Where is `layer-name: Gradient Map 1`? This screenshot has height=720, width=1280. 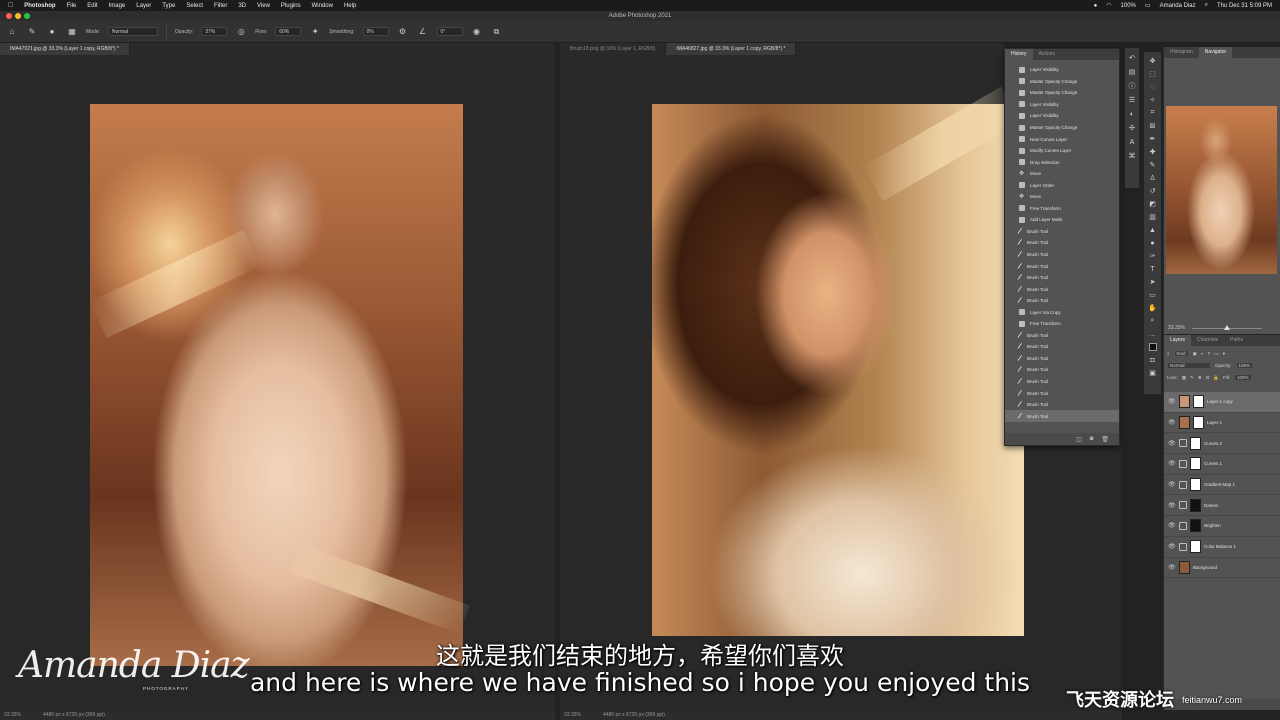 layer-name: Gradient Map 1 is located at coordinates (1219, 484).